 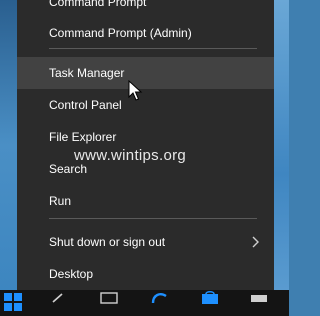 What do you see at coordinates (145, 105) in the screenshot?
I see `menu-item-control-panel: Control Panel` at bounding box center [145, 105].